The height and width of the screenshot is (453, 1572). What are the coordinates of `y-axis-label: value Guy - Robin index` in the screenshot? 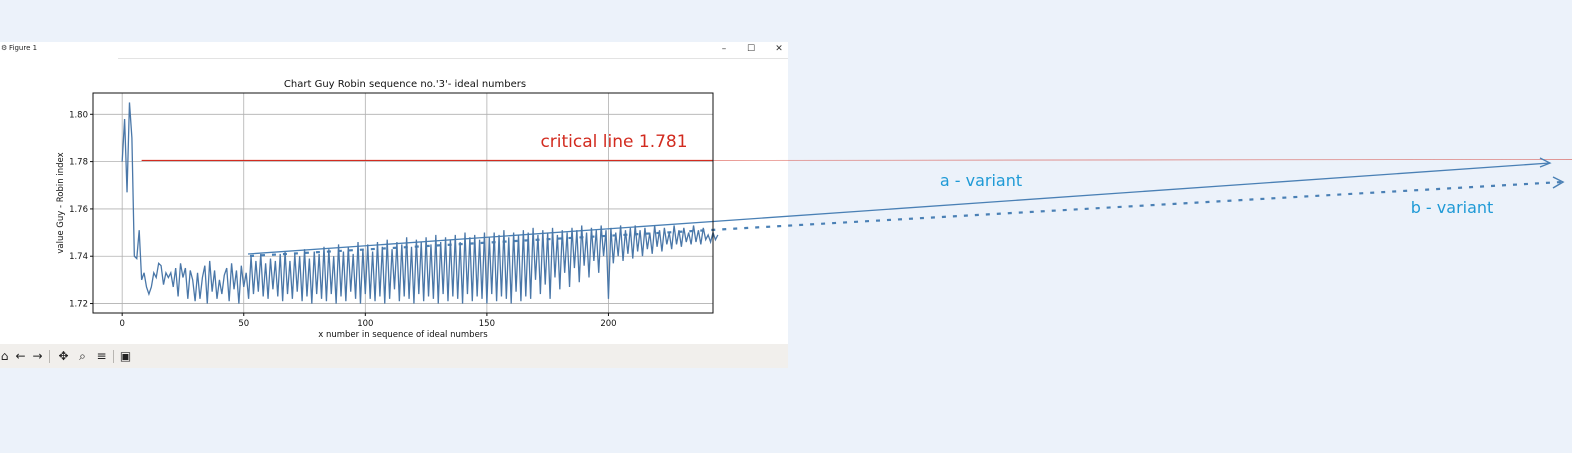 It's located at (61, 202).